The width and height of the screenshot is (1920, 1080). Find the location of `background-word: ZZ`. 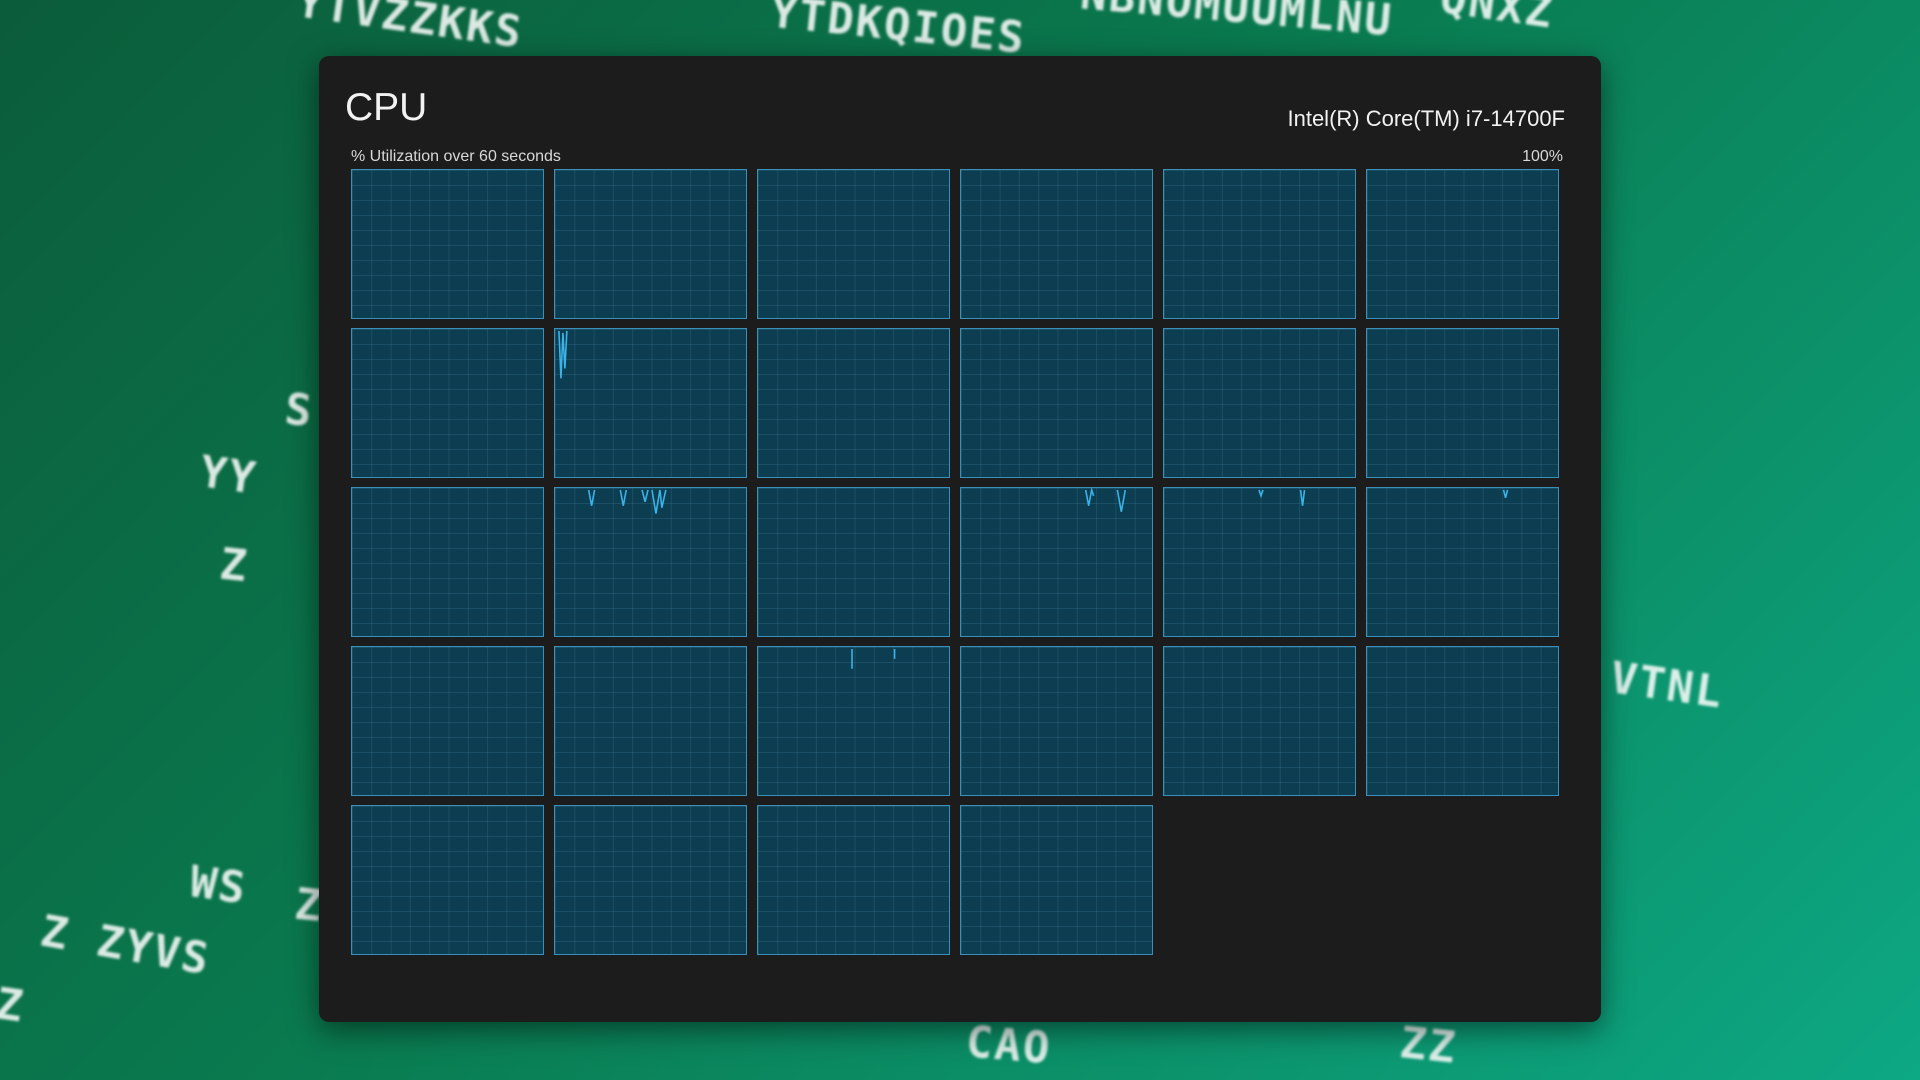

background-word: ZZ is located at coordinates (1428, 1045).